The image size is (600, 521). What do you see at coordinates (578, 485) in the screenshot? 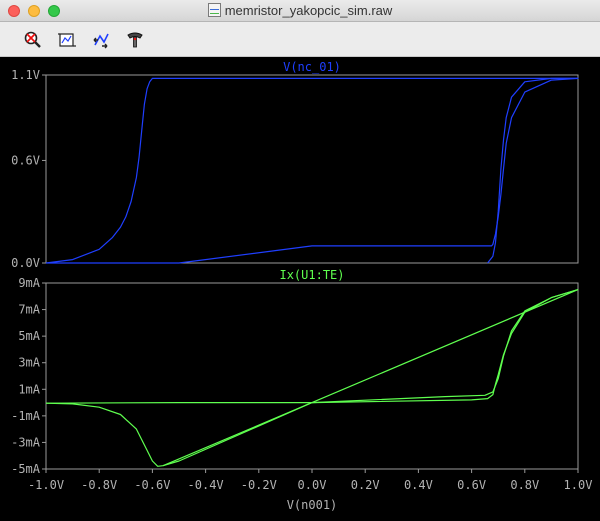
I see `x-tick-label: 1.0V` at bounding box center [578, 485].